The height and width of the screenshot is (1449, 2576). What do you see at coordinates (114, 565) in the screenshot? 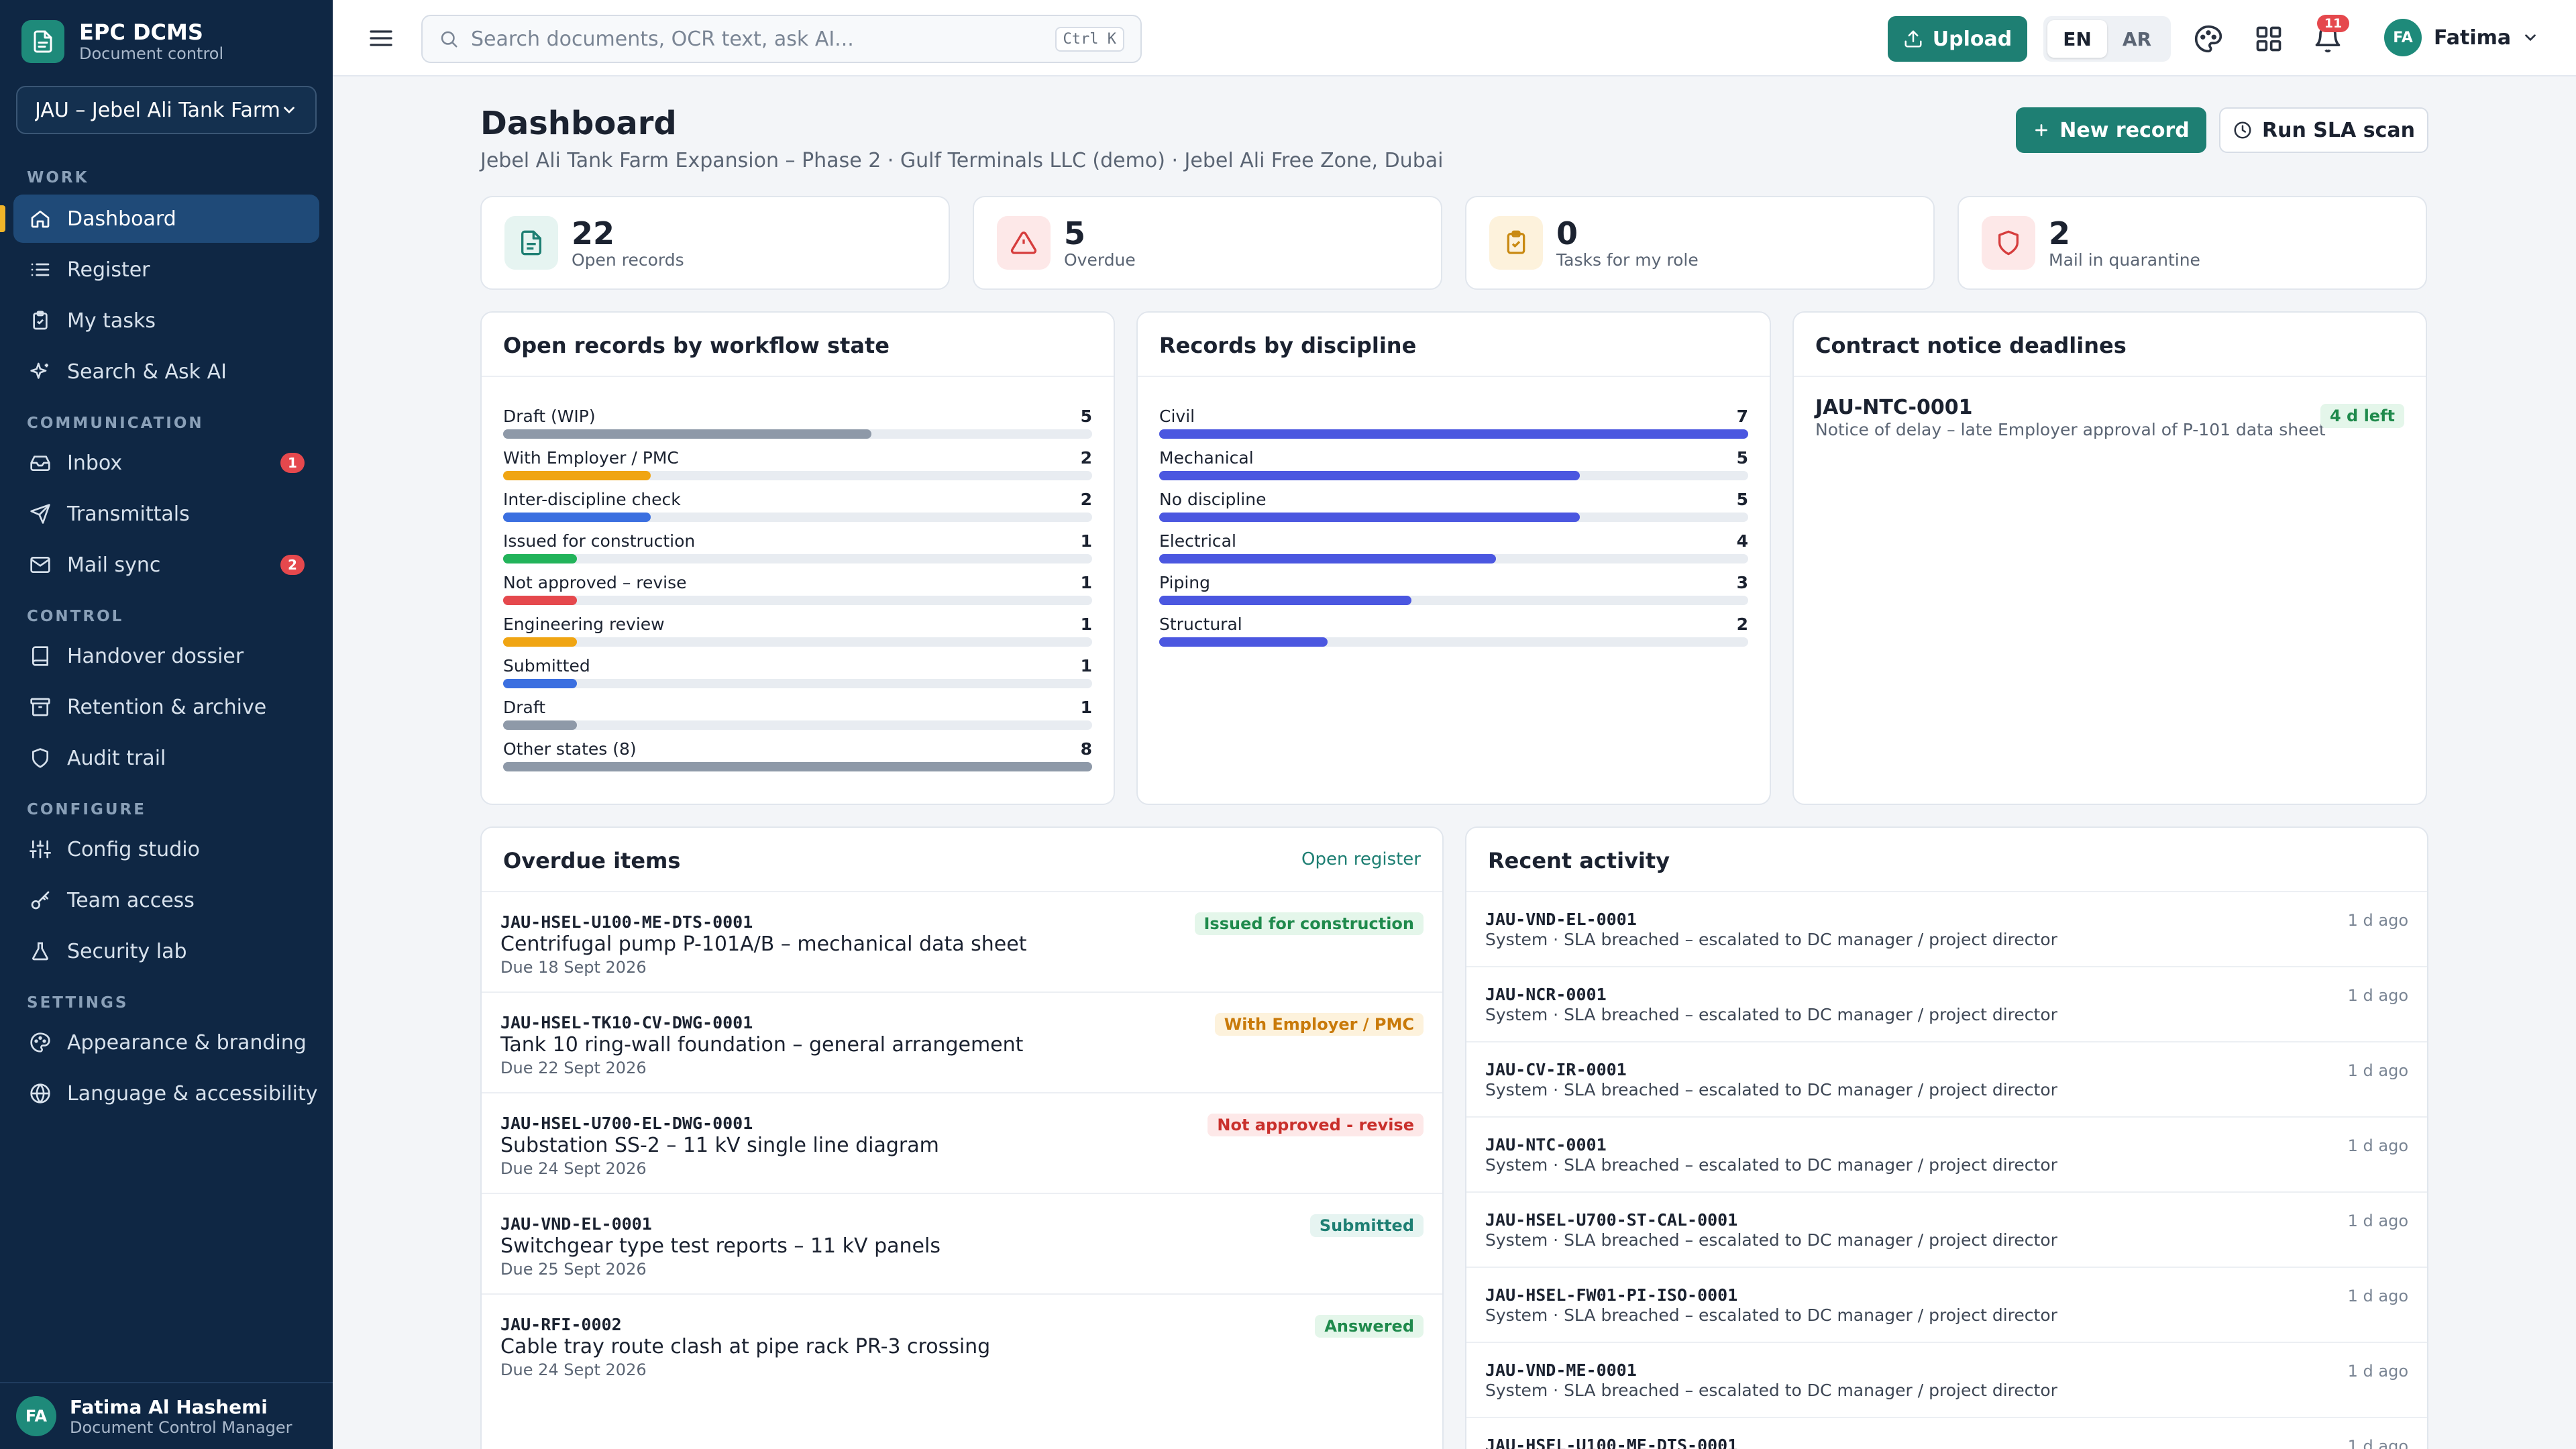
I see `sidebar-item-label: Mail sync` at bounding box center [114, 565].